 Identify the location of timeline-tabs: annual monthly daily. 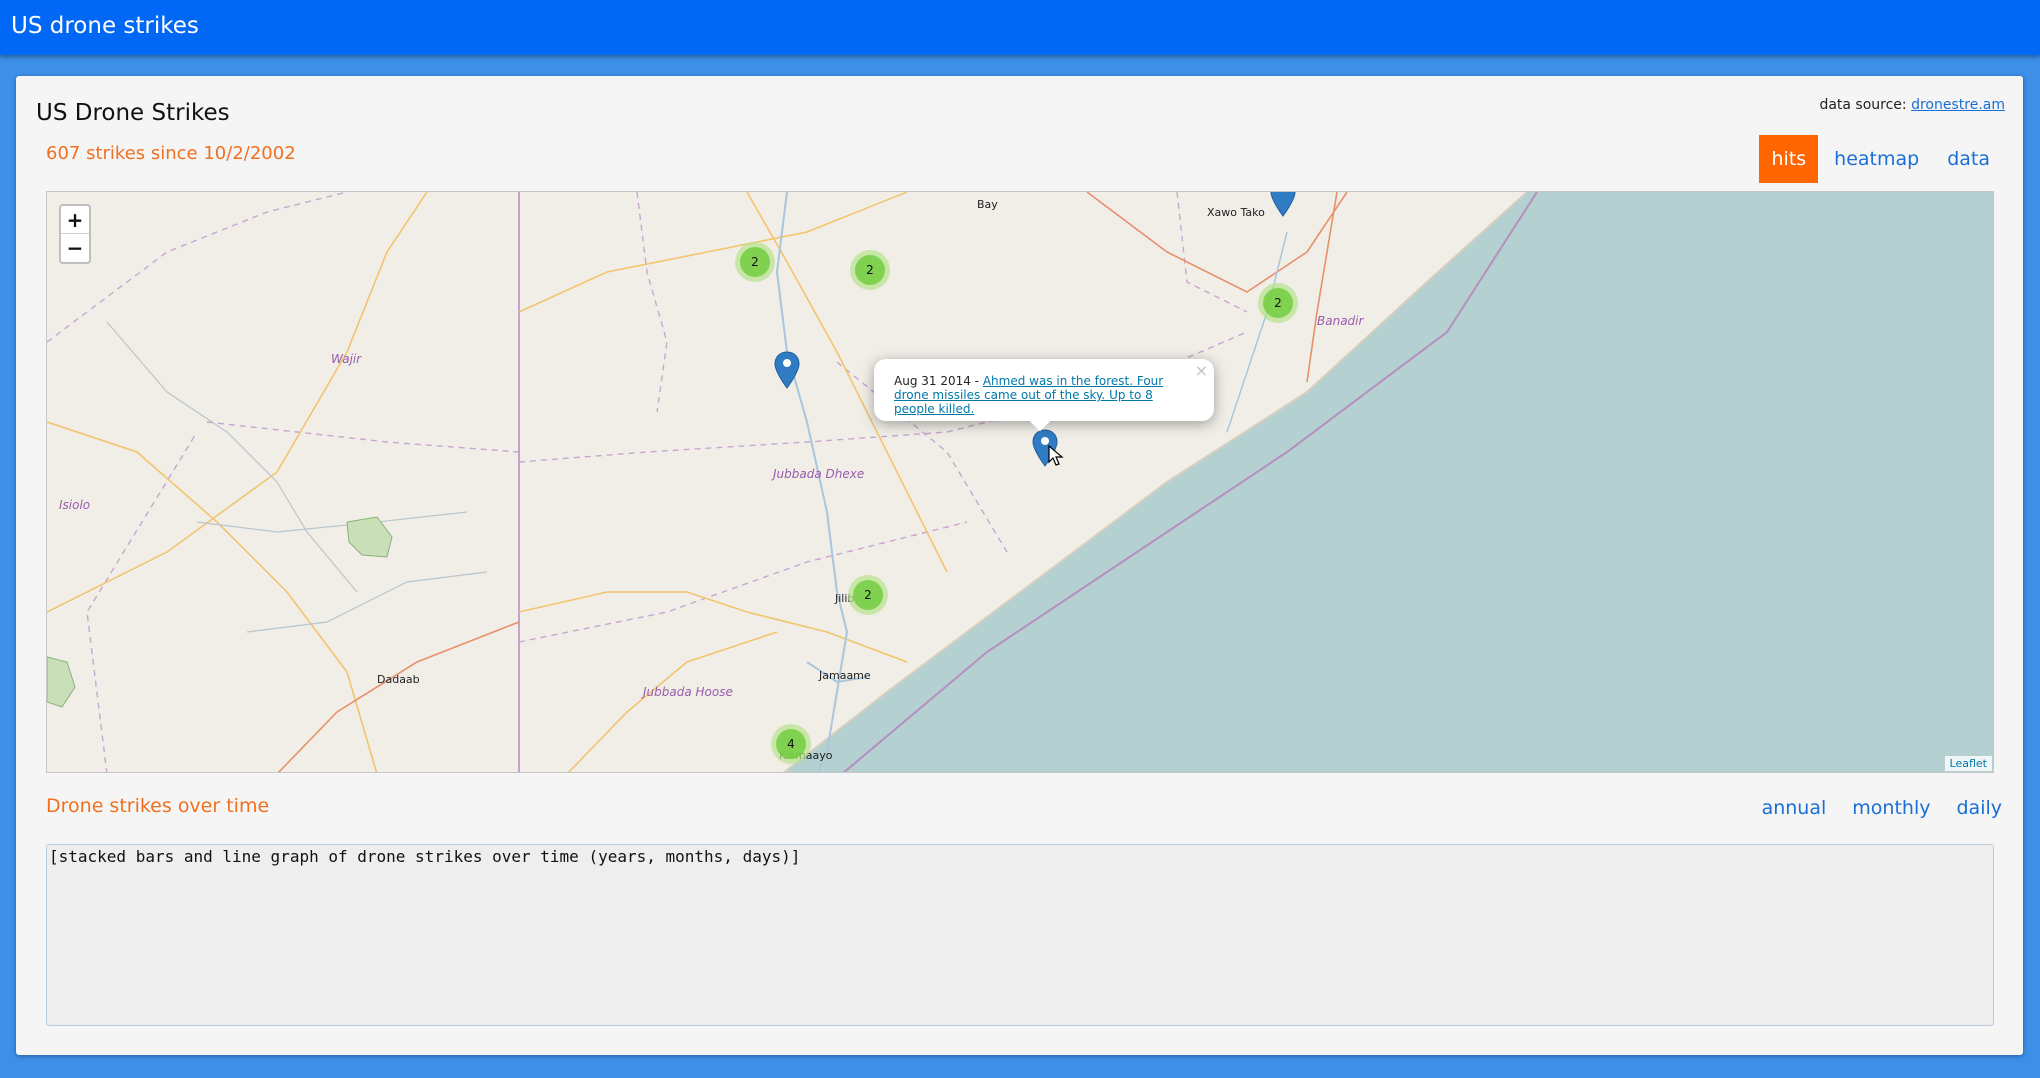
(1869, 808).